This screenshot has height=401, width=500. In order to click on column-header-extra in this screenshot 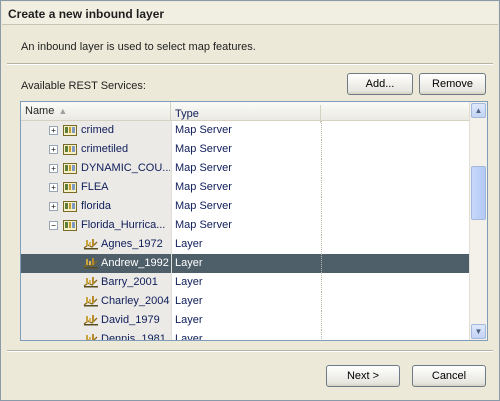, I will do `click(395, 111)`.